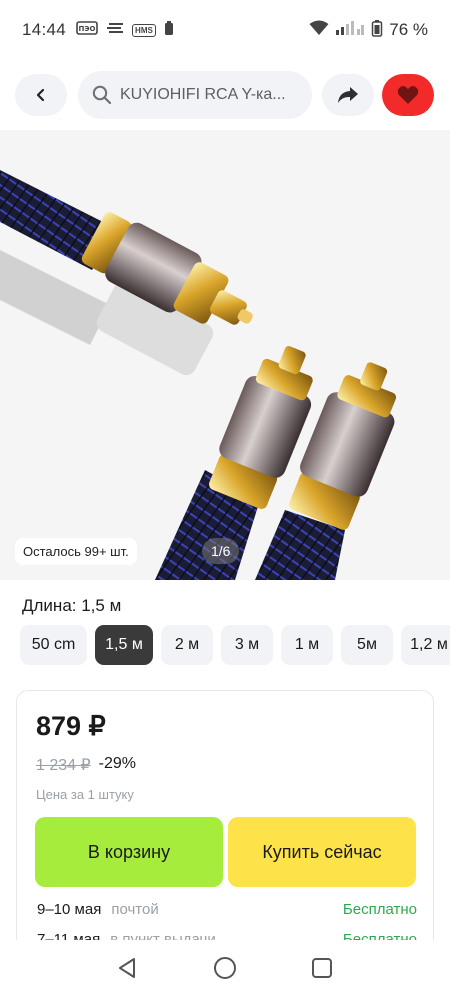 Image resolution: width=450 pixels, height=1000 pixels. Describe the element at coordinates (76, 551) in the screenshot. I see `stock-badge: Осталось 99+ шт.` at that location.